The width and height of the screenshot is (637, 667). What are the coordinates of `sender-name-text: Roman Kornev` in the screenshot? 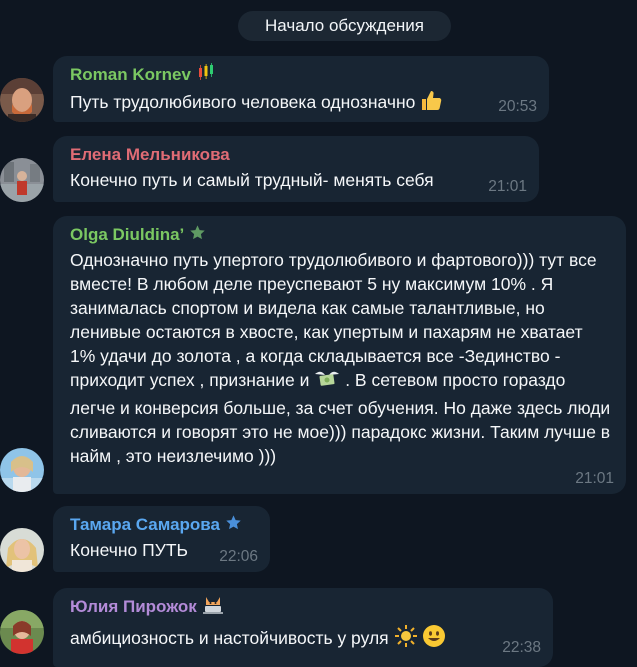 It's located at (130, 74).